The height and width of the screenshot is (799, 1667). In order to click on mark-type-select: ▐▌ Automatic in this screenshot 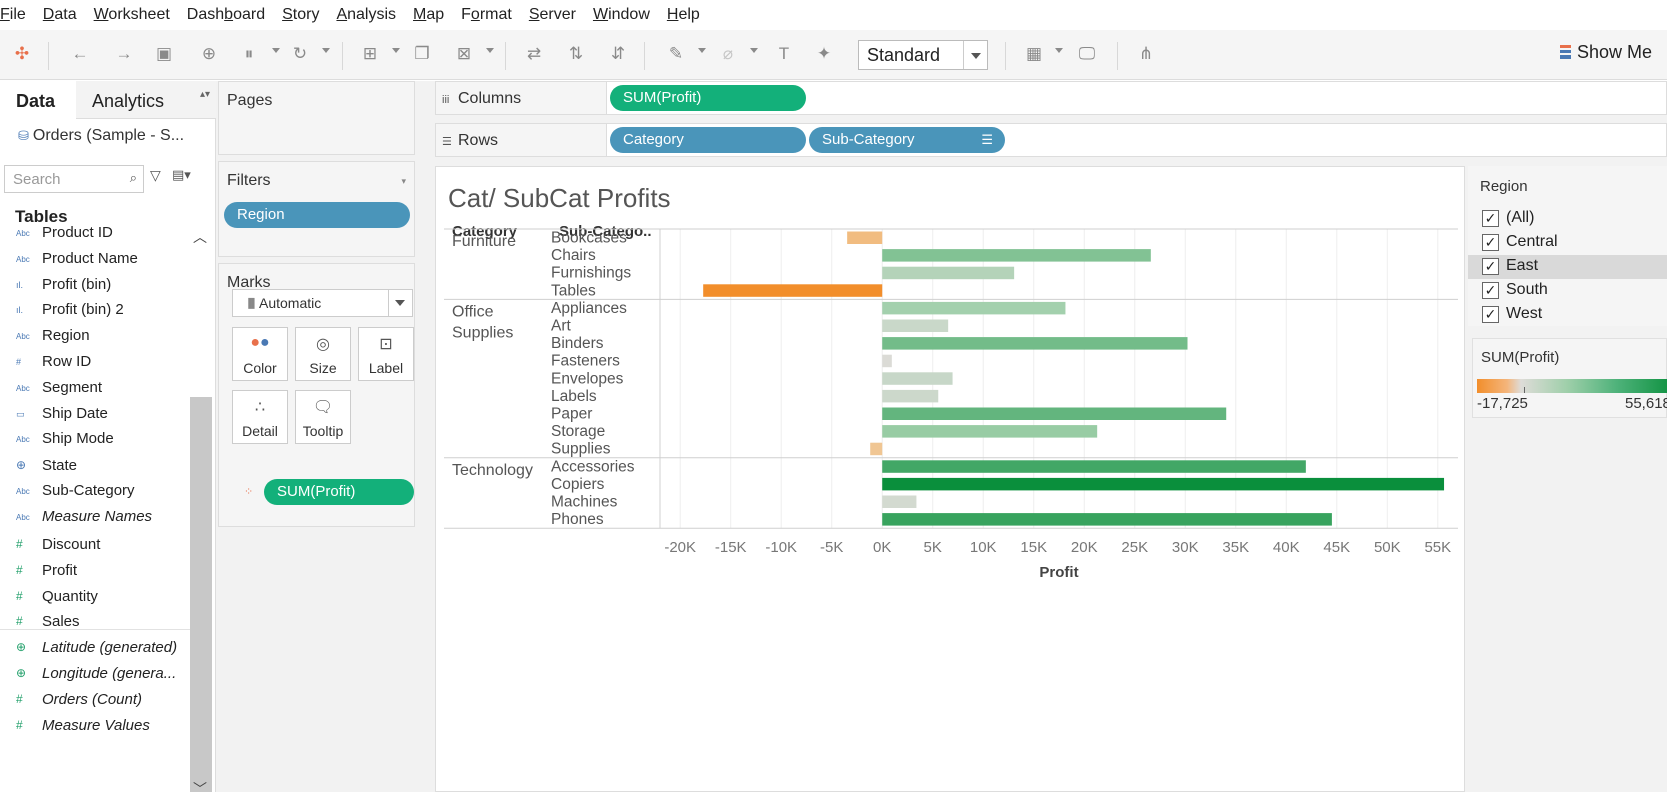, I will do `click(322, 303)`.